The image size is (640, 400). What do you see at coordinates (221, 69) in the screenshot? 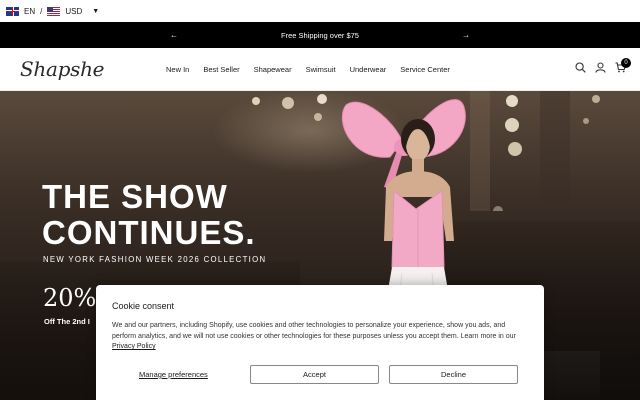
I see `nav-item-best-seller: Best Seller` at bounding box center [221, 69].